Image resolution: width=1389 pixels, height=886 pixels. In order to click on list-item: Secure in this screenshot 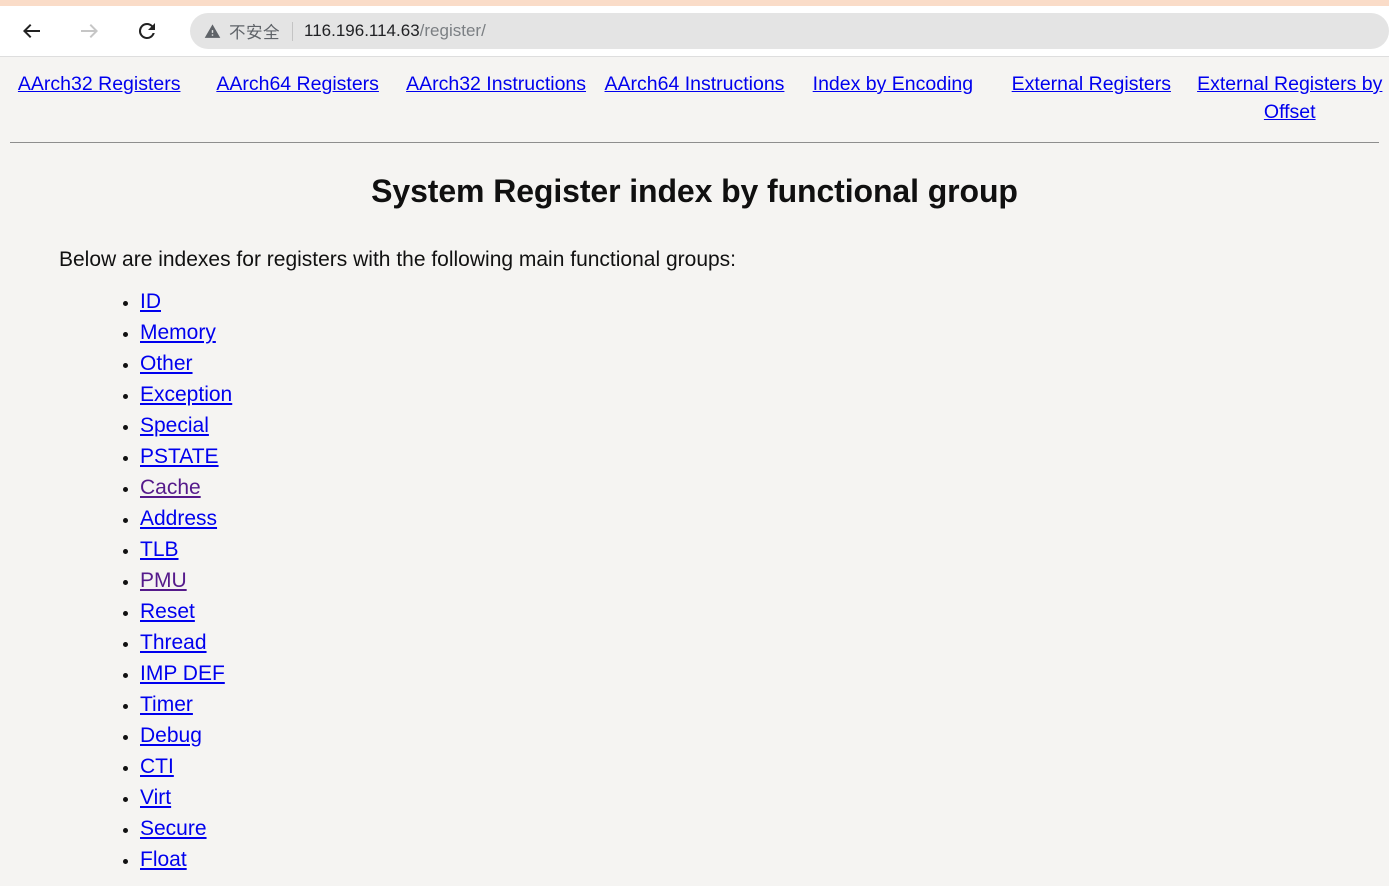, I will do `click(764, 828)`.